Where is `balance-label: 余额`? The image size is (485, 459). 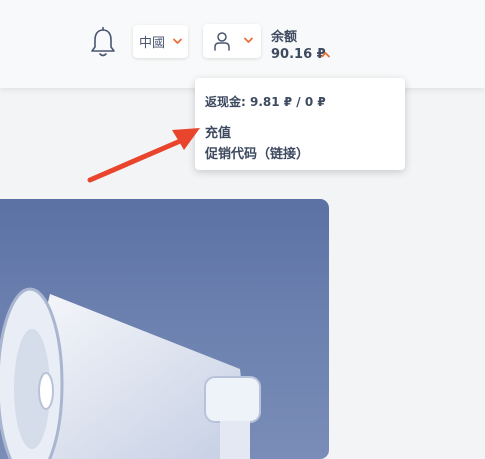
balance-label: 余额 is located at coordinates (284, 35).